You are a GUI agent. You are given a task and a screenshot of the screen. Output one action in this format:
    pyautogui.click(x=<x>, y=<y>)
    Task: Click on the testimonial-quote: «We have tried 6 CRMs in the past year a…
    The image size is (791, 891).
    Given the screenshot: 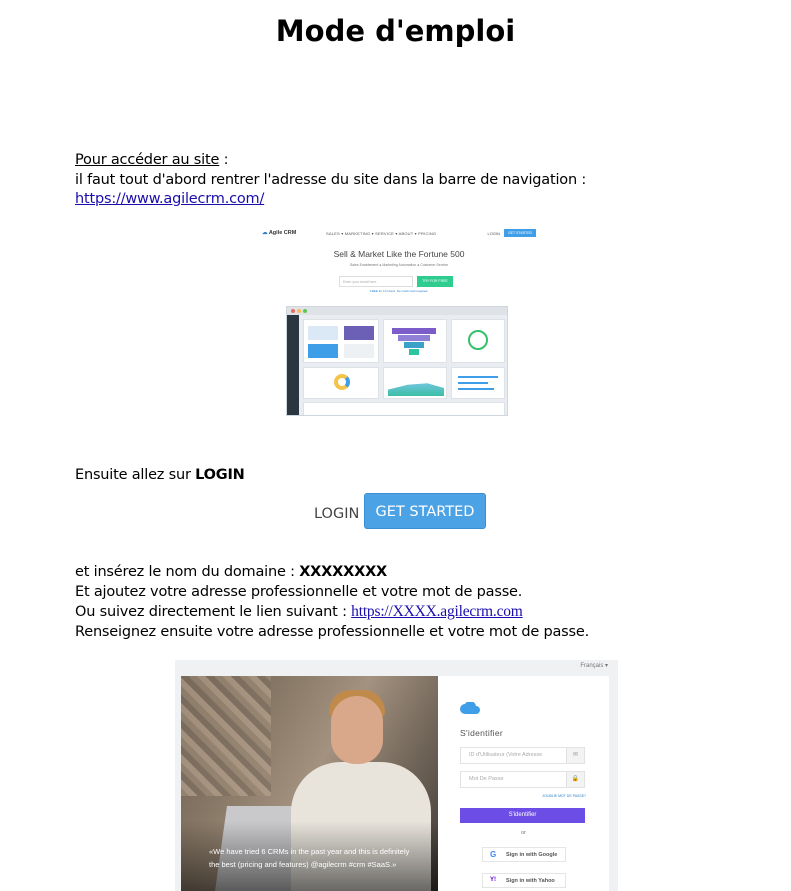 What is the action you would take?
    pyautogui.click(x=309, y=858)
    